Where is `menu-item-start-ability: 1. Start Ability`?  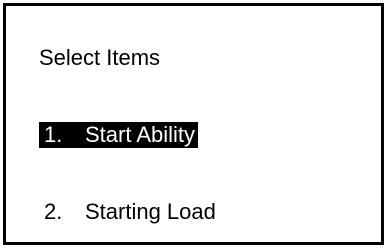 menu-item-start-ability: 1. Start Ability is located at coordinates (119, 135).